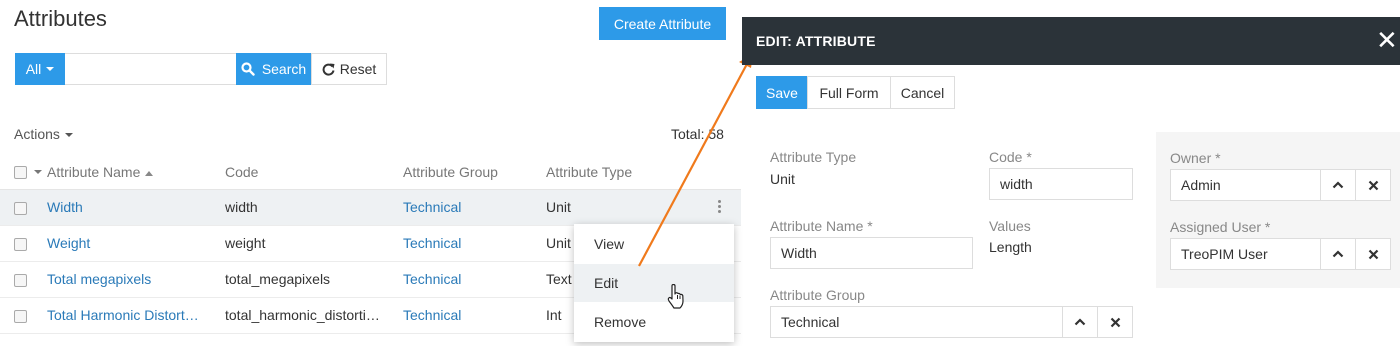 This screenshot has width=1400, height=346. I want to click on code-label: Code *, so click(1010, 157).